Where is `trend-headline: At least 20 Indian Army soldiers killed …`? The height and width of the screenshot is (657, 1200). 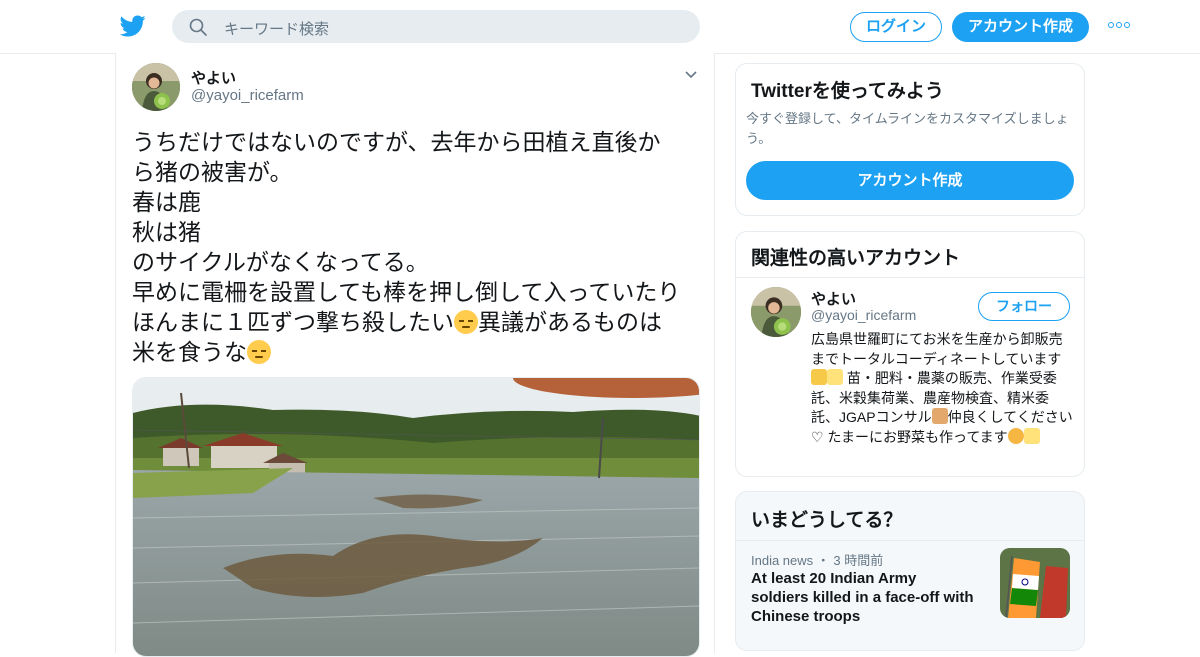 trend-headline: At least 20 Indian Army soldiers killed … is located at coordinates (863, 597).